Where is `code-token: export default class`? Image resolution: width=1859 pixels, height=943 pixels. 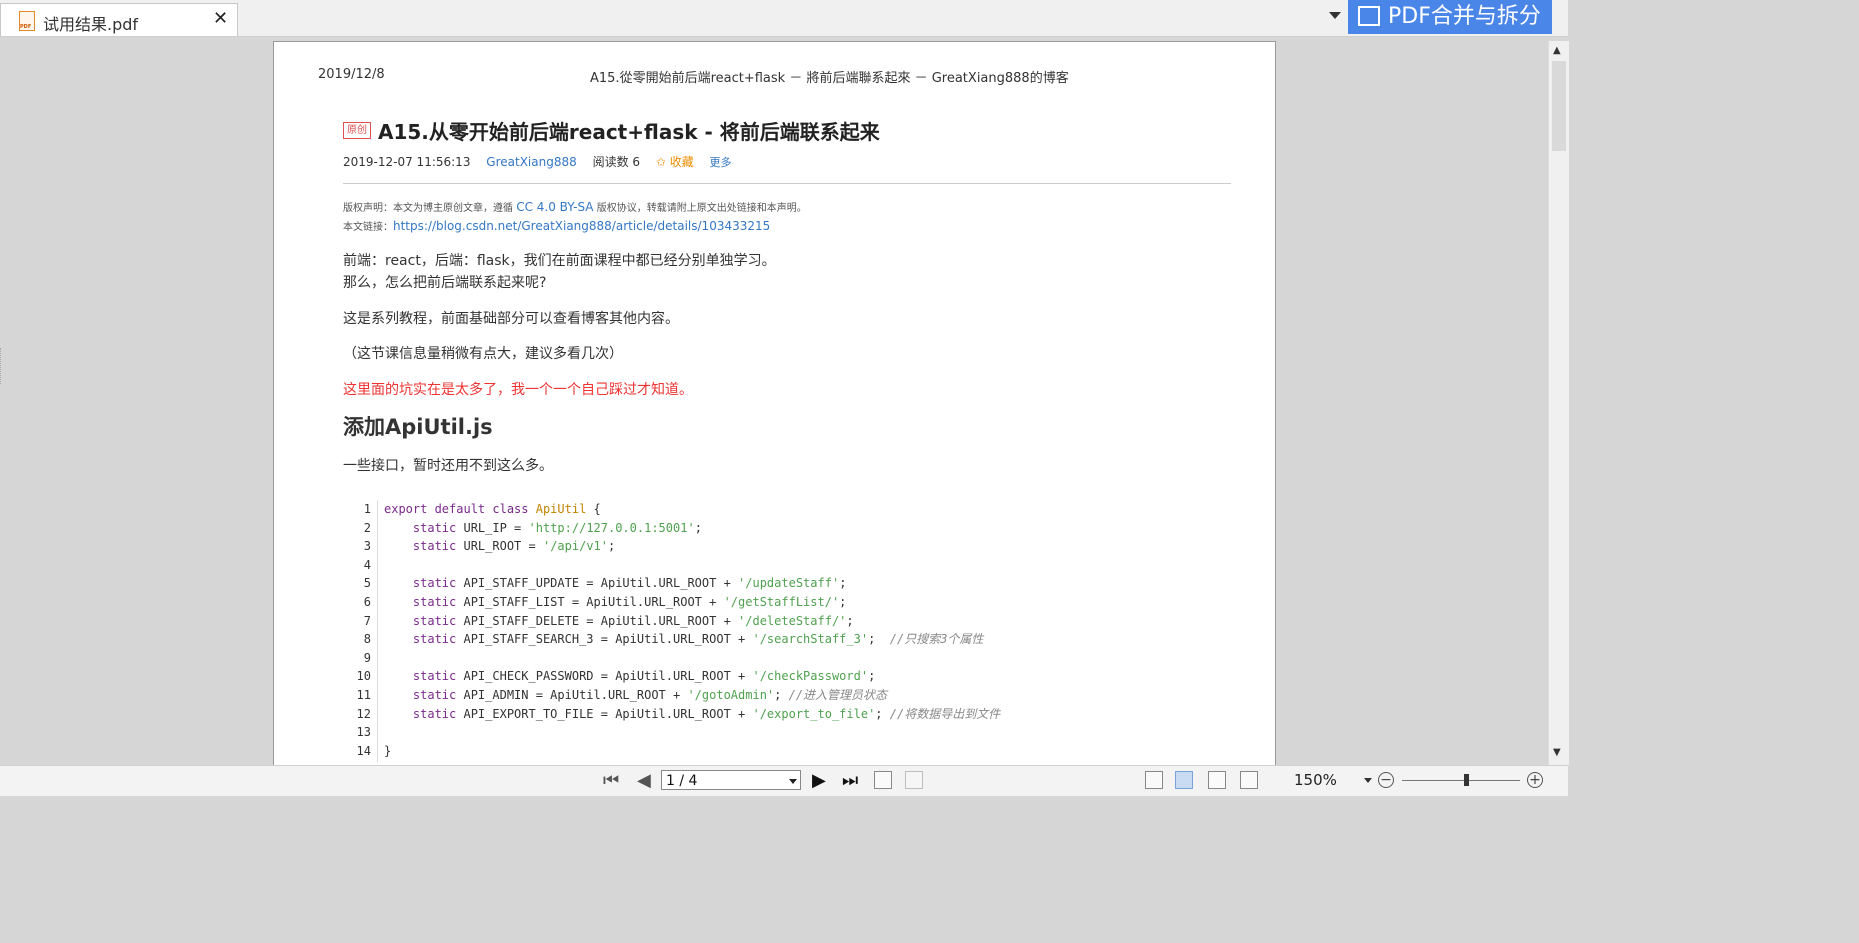 code-token: export default class is located at coordinates (460, 509).